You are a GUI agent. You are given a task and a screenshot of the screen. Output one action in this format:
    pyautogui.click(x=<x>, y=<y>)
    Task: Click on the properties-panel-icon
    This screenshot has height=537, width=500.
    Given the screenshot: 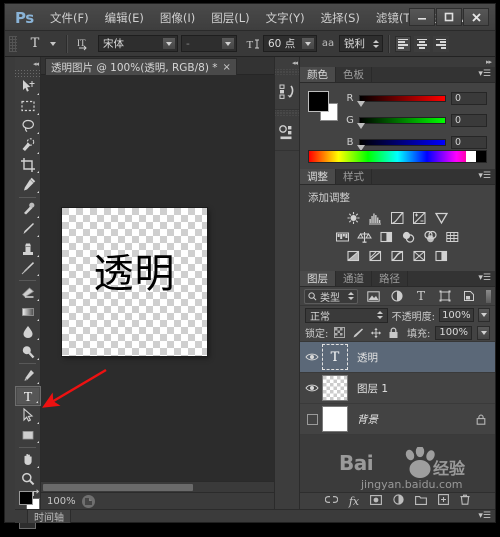 What is the action you would take?
    pyautogui.click(x=287, y=133)
    